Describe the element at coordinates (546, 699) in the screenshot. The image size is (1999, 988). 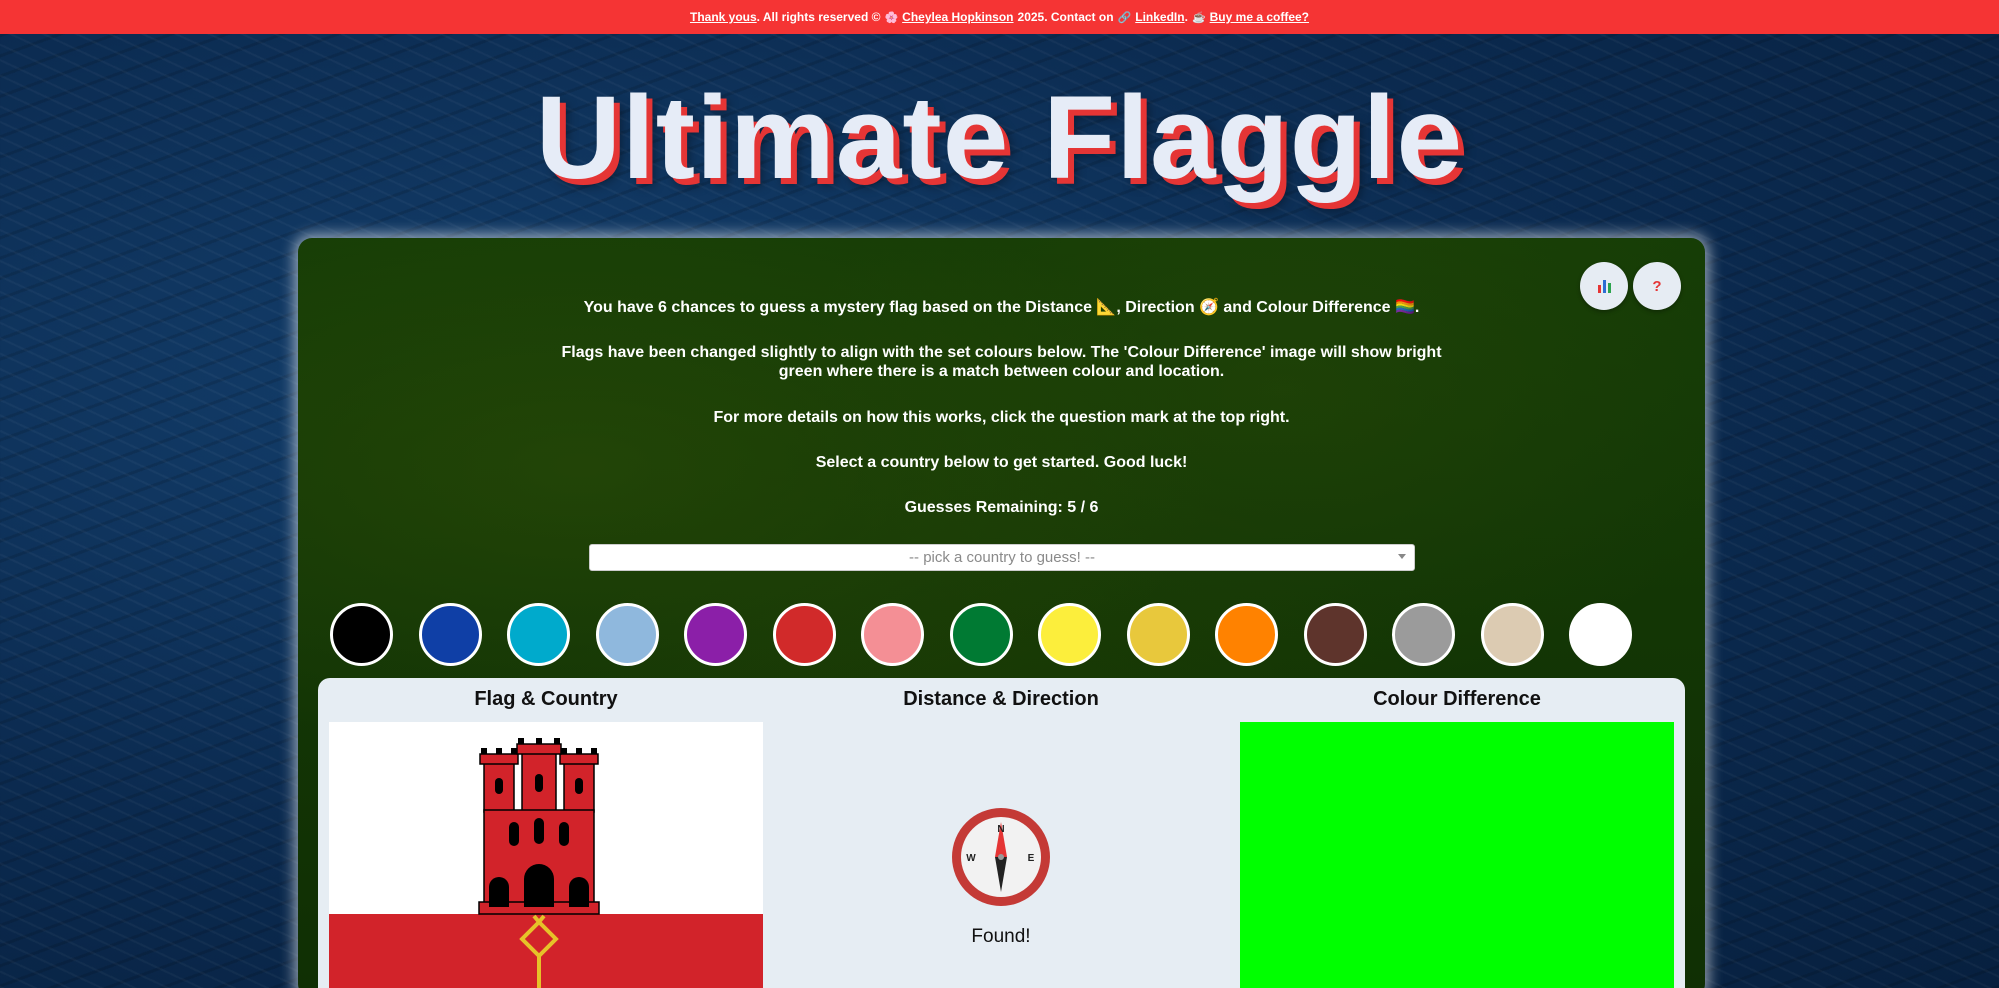
I see `flag-country-heading: Flag & Country` at that location.